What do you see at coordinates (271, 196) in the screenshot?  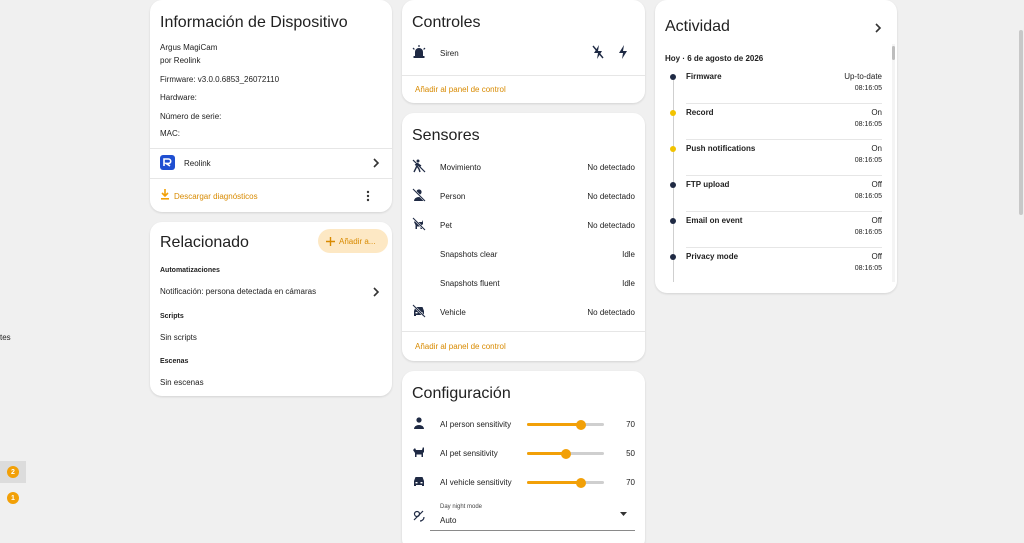 I see `download-diagnostics-button: Descargar diagnósticos` at bounding box center [271, 196].